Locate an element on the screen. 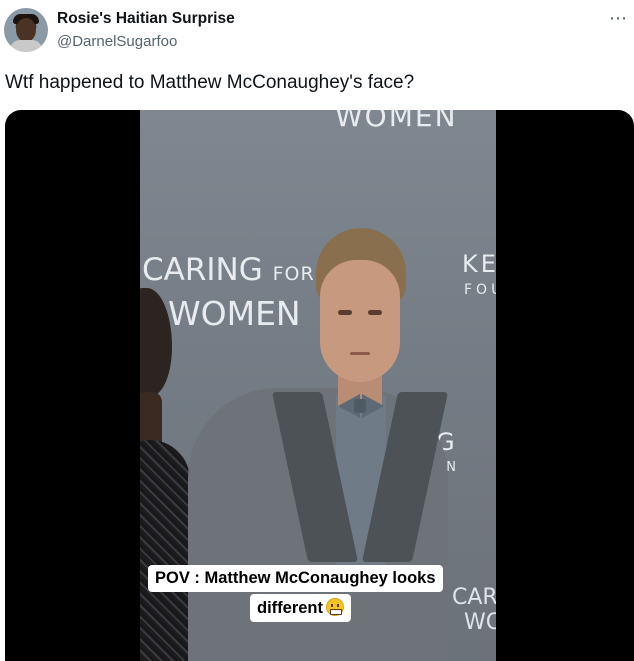 Image resolution: width=634 pixels, height=661 pixels. video-caption-line2: different is located at coordinates (300, 608).